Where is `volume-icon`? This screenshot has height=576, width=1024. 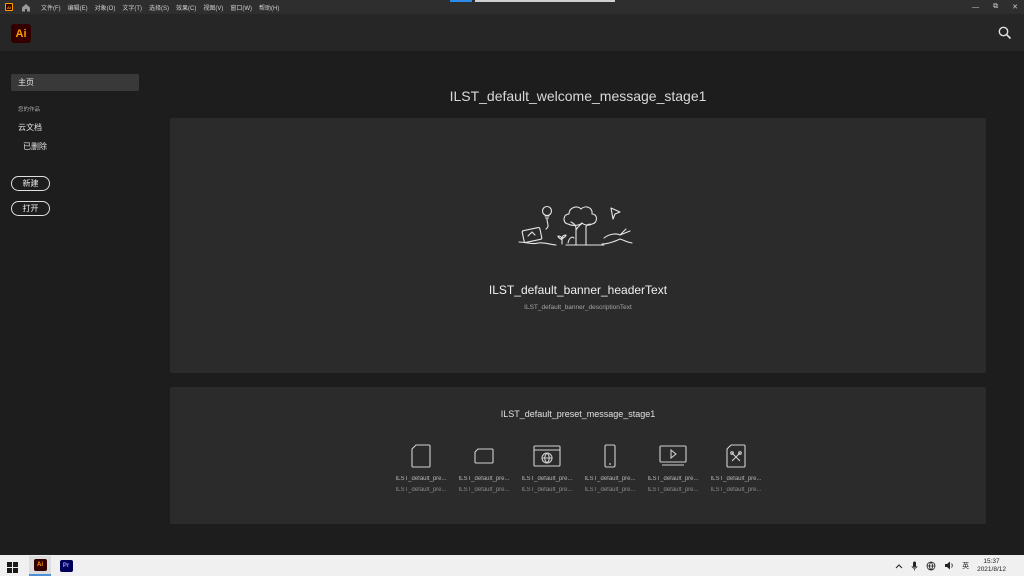 volume-icon is located at coordinates (949, 565).